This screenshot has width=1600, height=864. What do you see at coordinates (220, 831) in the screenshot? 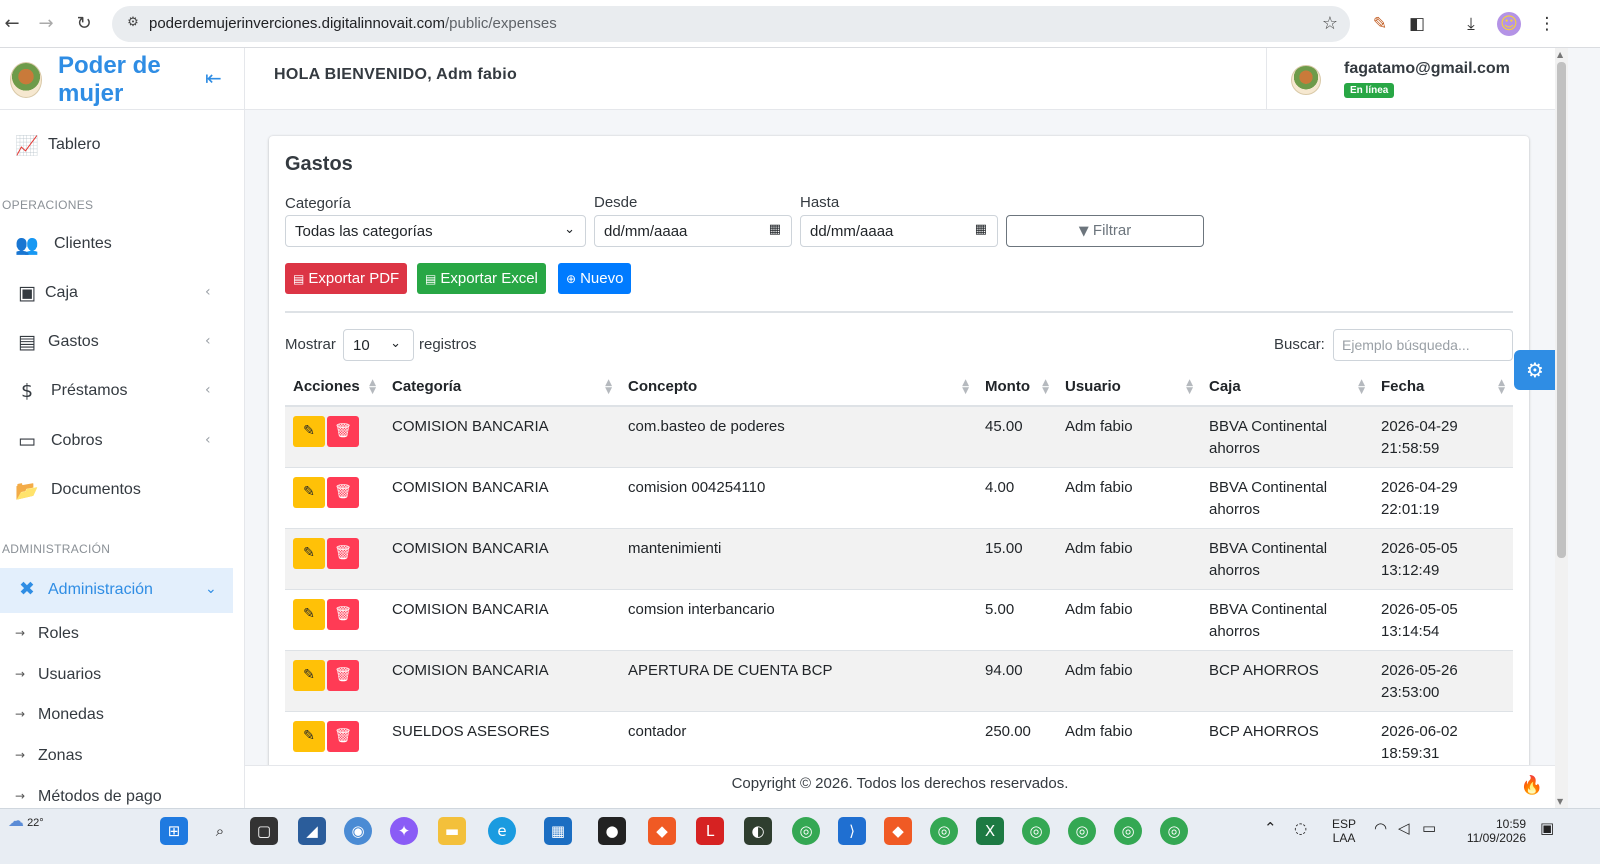
I see `search-icon: ⌕` at bounding box center [220, 831].